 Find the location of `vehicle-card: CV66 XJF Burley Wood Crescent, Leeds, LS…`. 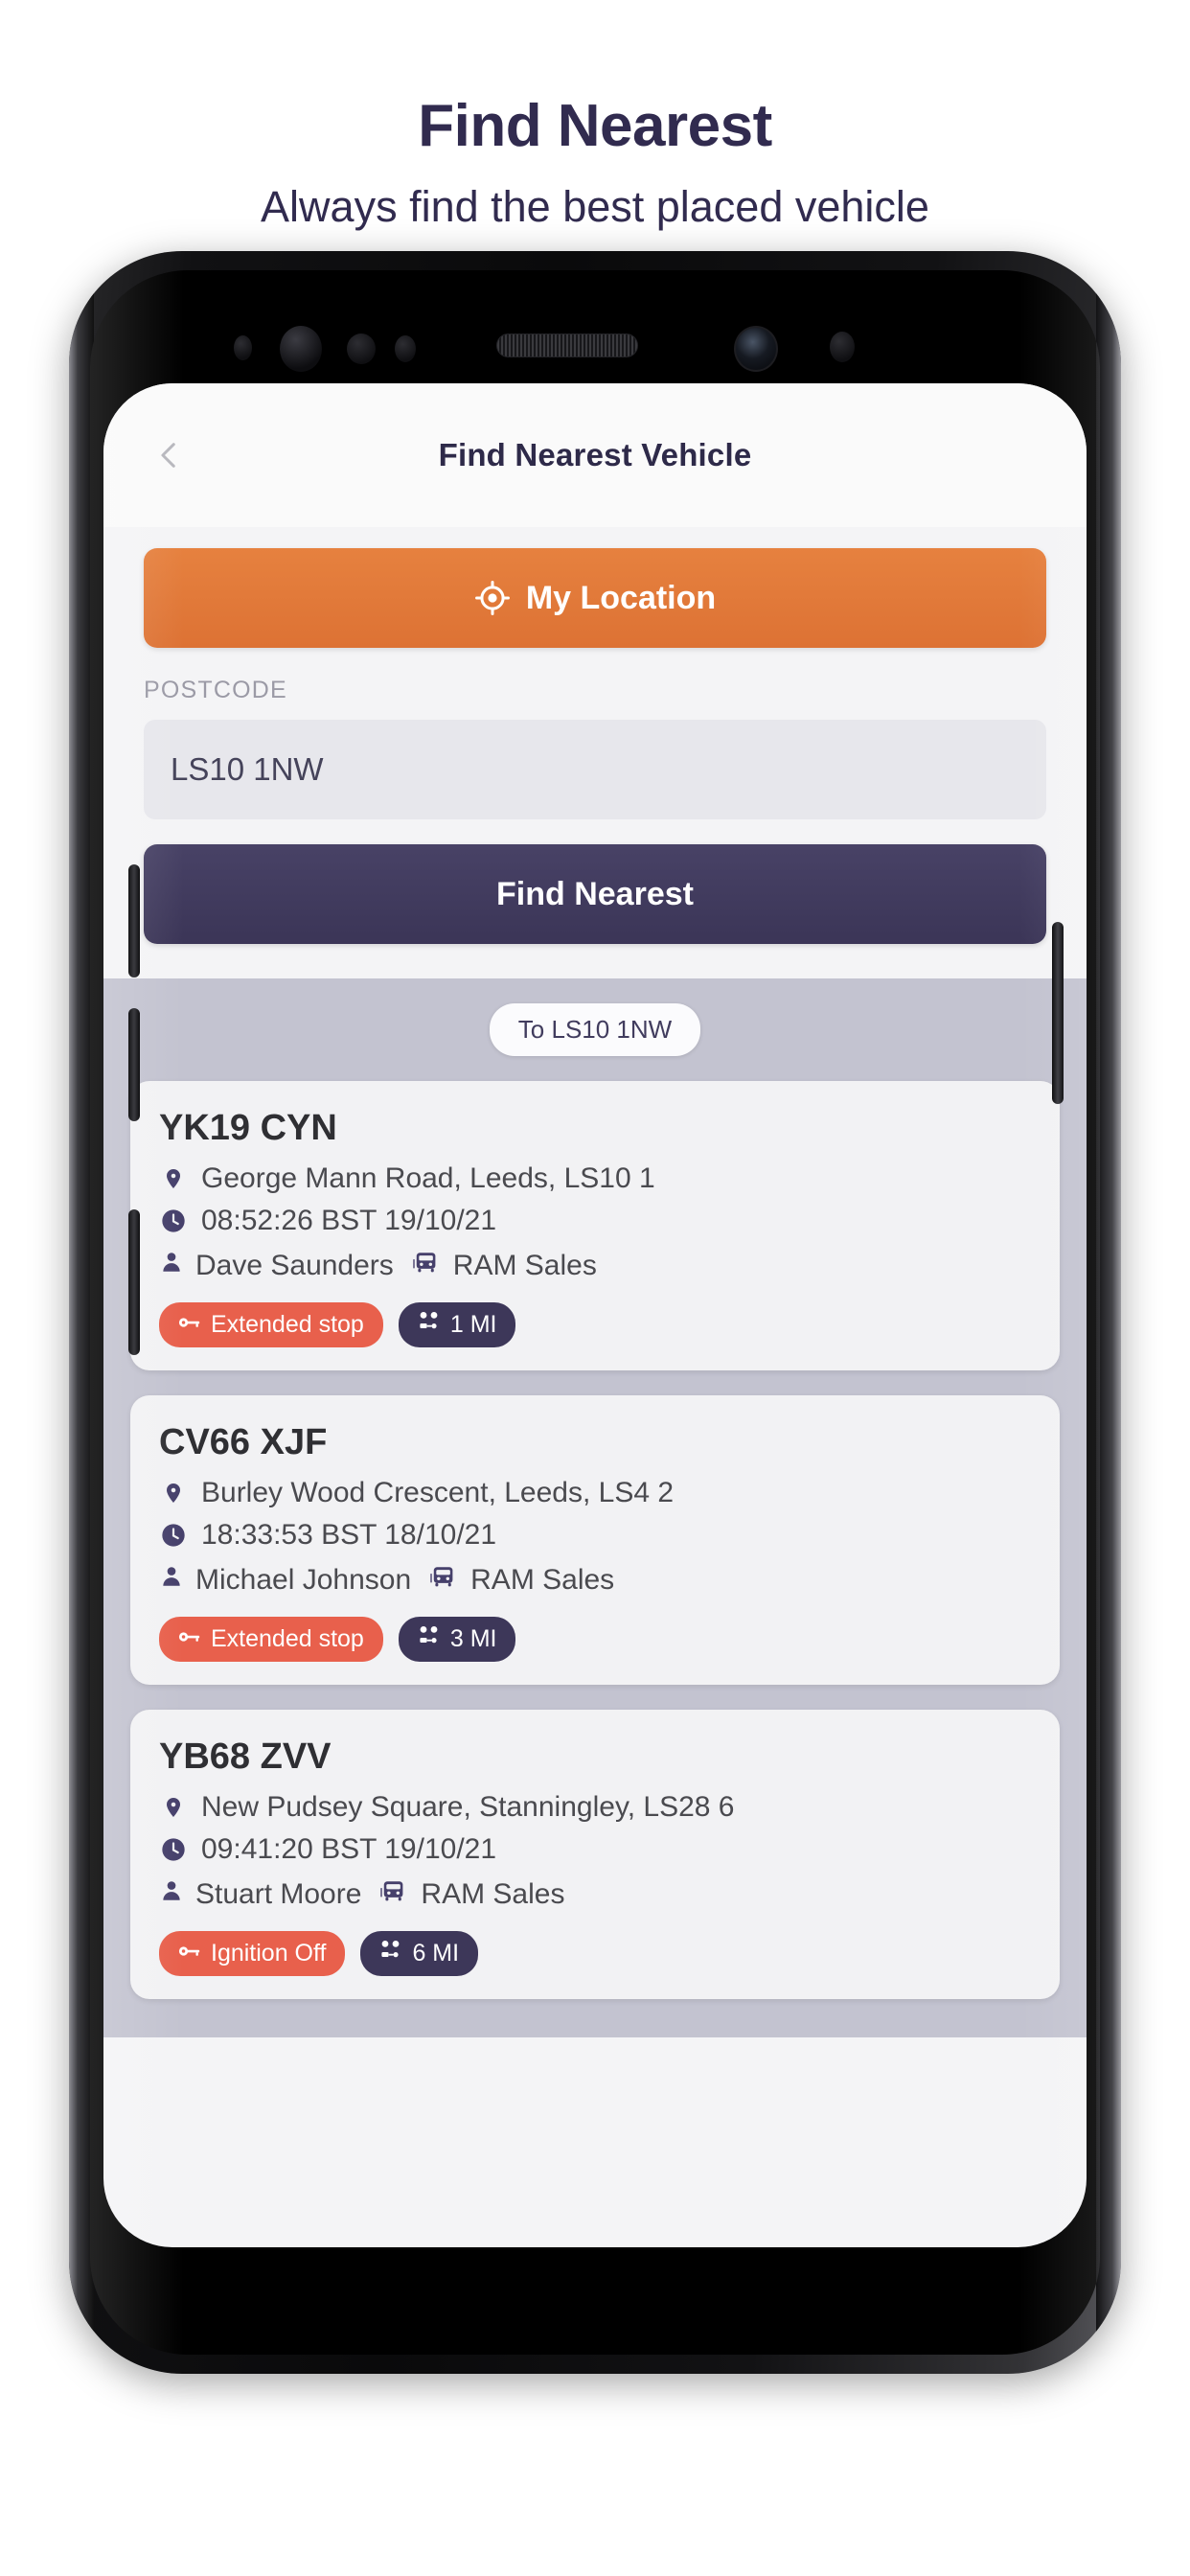

vehicle-card: CV66 XJF Burley Wood Crescent, Leeds, LS… is located at coordinates (595, 1540).